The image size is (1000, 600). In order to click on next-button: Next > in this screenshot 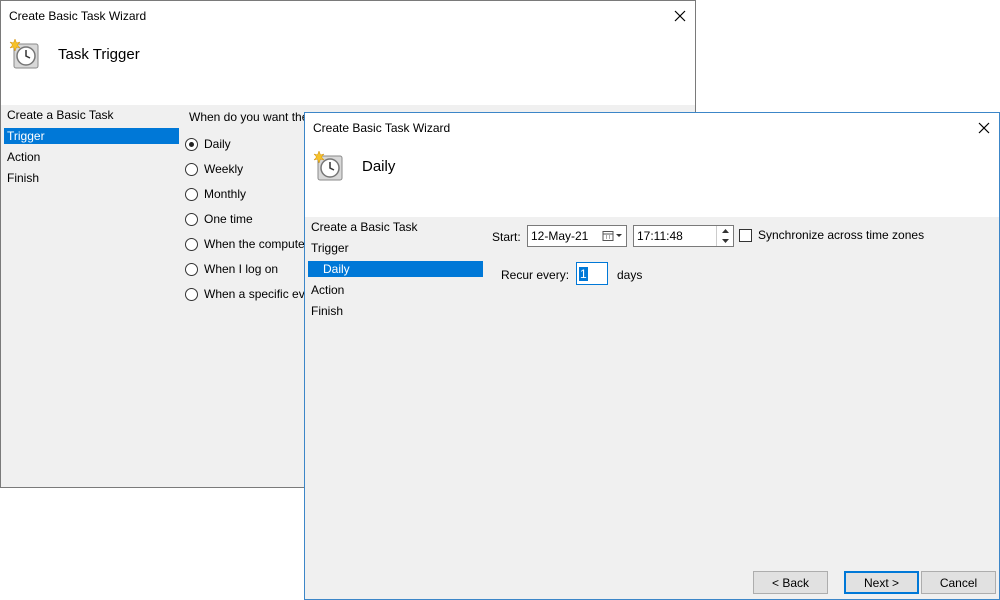, I will do `click(881, 582)`.